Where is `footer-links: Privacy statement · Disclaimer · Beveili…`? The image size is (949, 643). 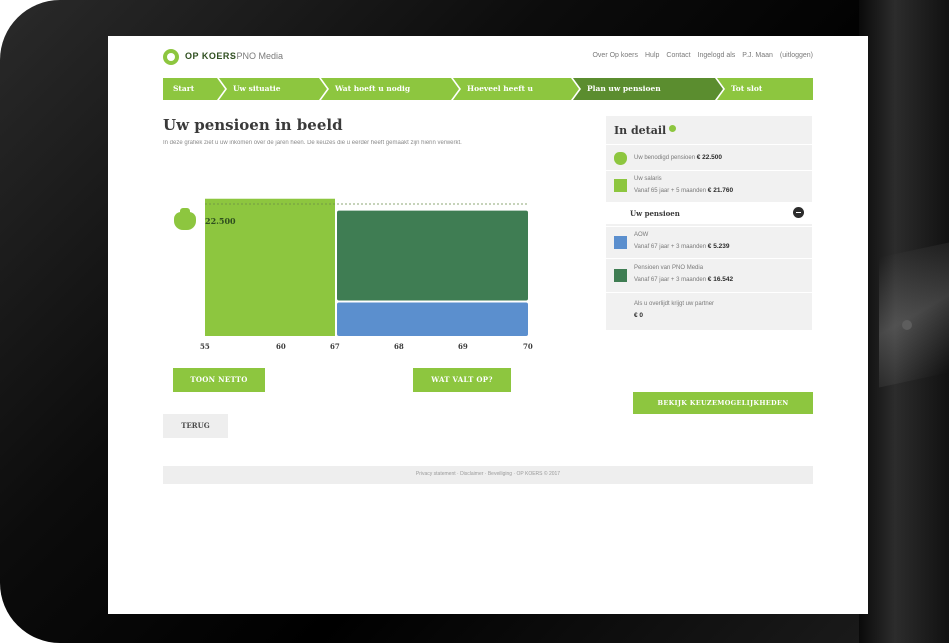 footer-links: Privacy statement · Disclaimer · Beveili… is located at coordinates (488, 474).